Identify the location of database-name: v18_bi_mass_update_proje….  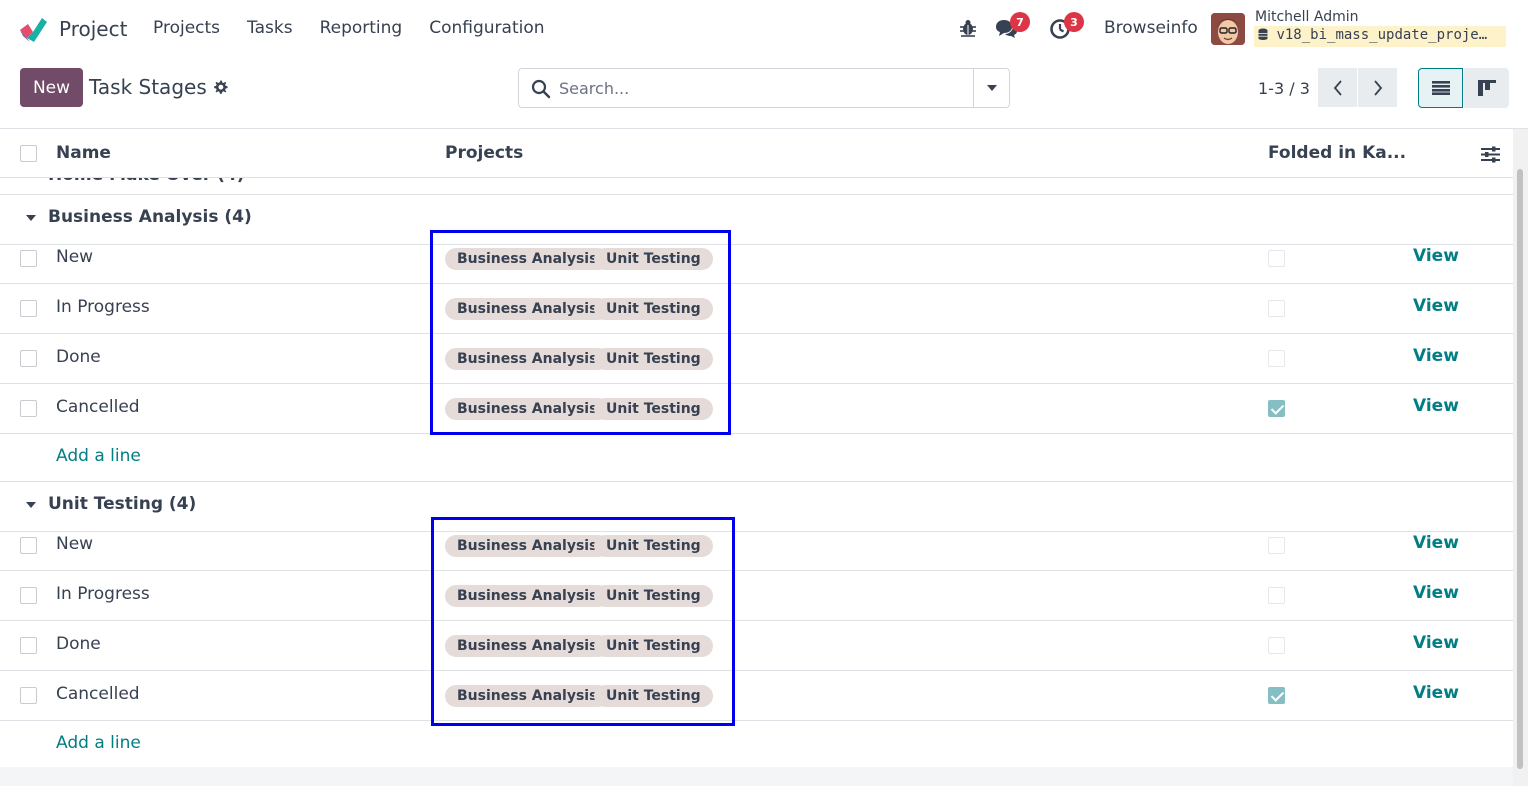
(1380, 36).